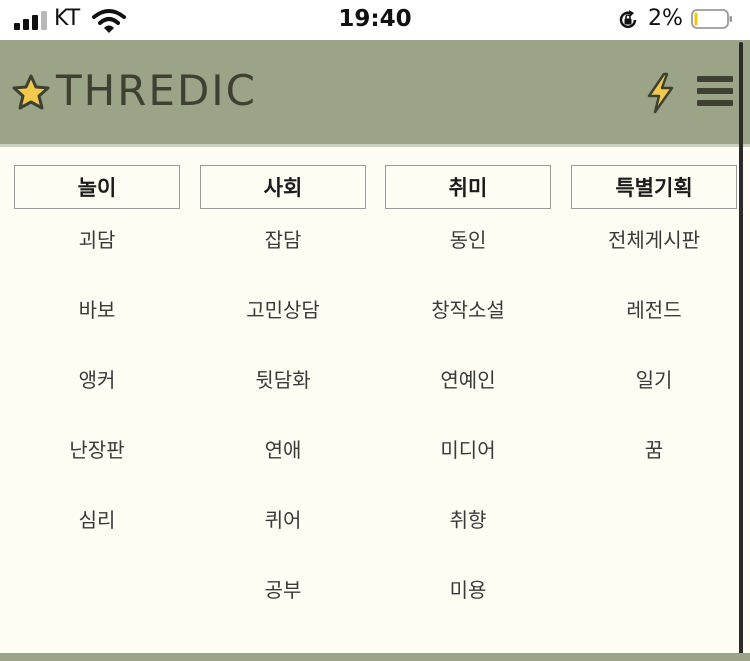  Describe the element at coordinates (741, 349) in the screenshot. I see `scrollbar` at that location.